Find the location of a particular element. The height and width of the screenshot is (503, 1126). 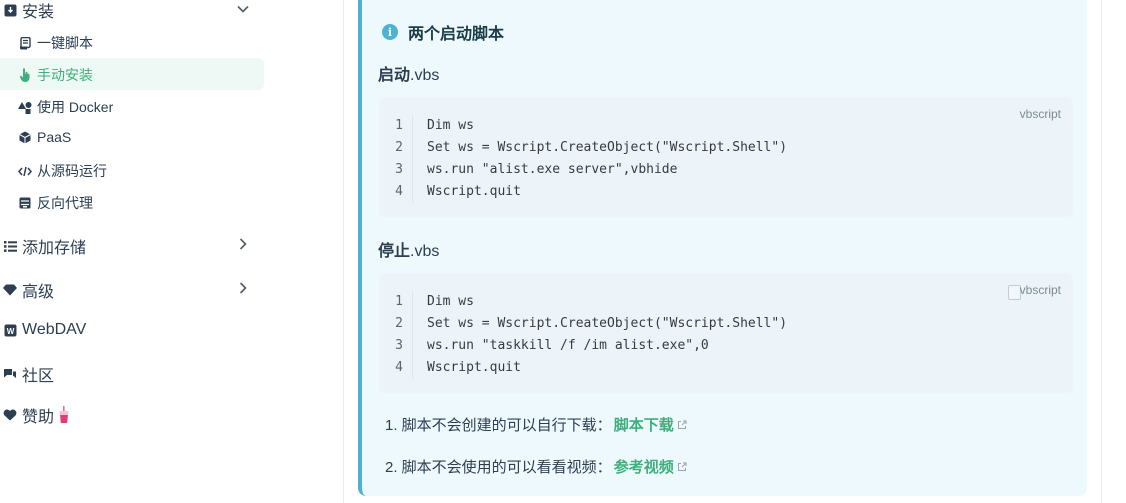

sidebar-item-from-source: 从源码运行 is located at coordinates (62, 171).